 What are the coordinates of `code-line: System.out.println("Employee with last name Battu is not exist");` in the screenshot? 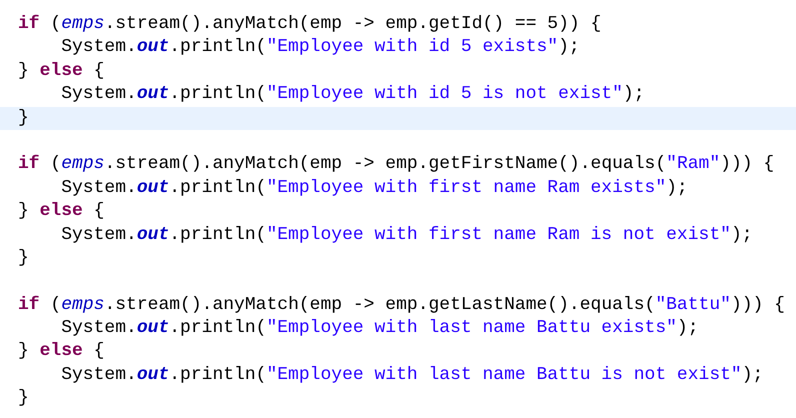 It's located at (412, 374).